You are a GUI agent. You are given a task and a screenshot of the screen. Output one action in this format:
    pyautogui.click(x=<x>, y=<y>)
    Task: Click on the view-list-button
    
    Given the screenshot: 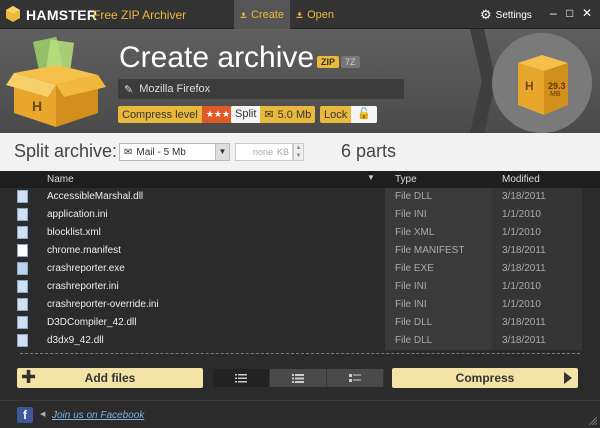 What is the action you would take?
    pyautogui.click(x=298, y=378)
    